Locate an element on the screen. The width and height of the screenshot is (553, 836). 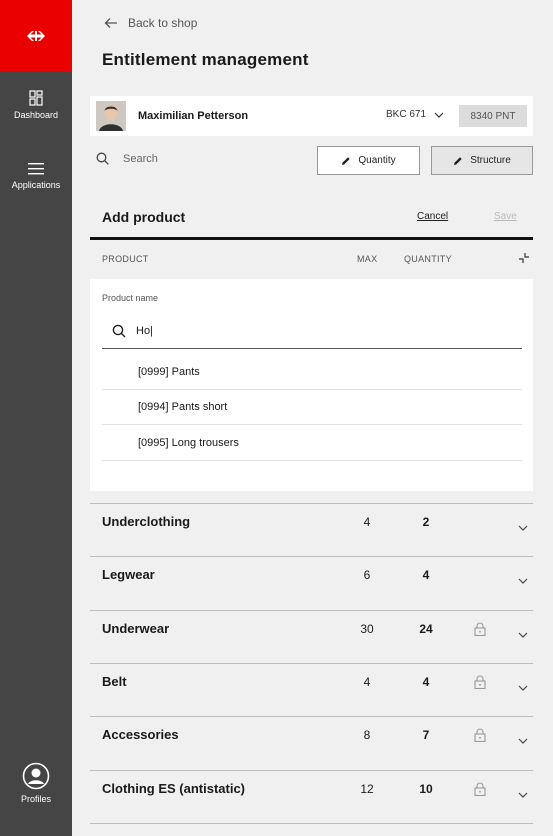
product-name-value: Ho| is located at coordinates (144, 330).